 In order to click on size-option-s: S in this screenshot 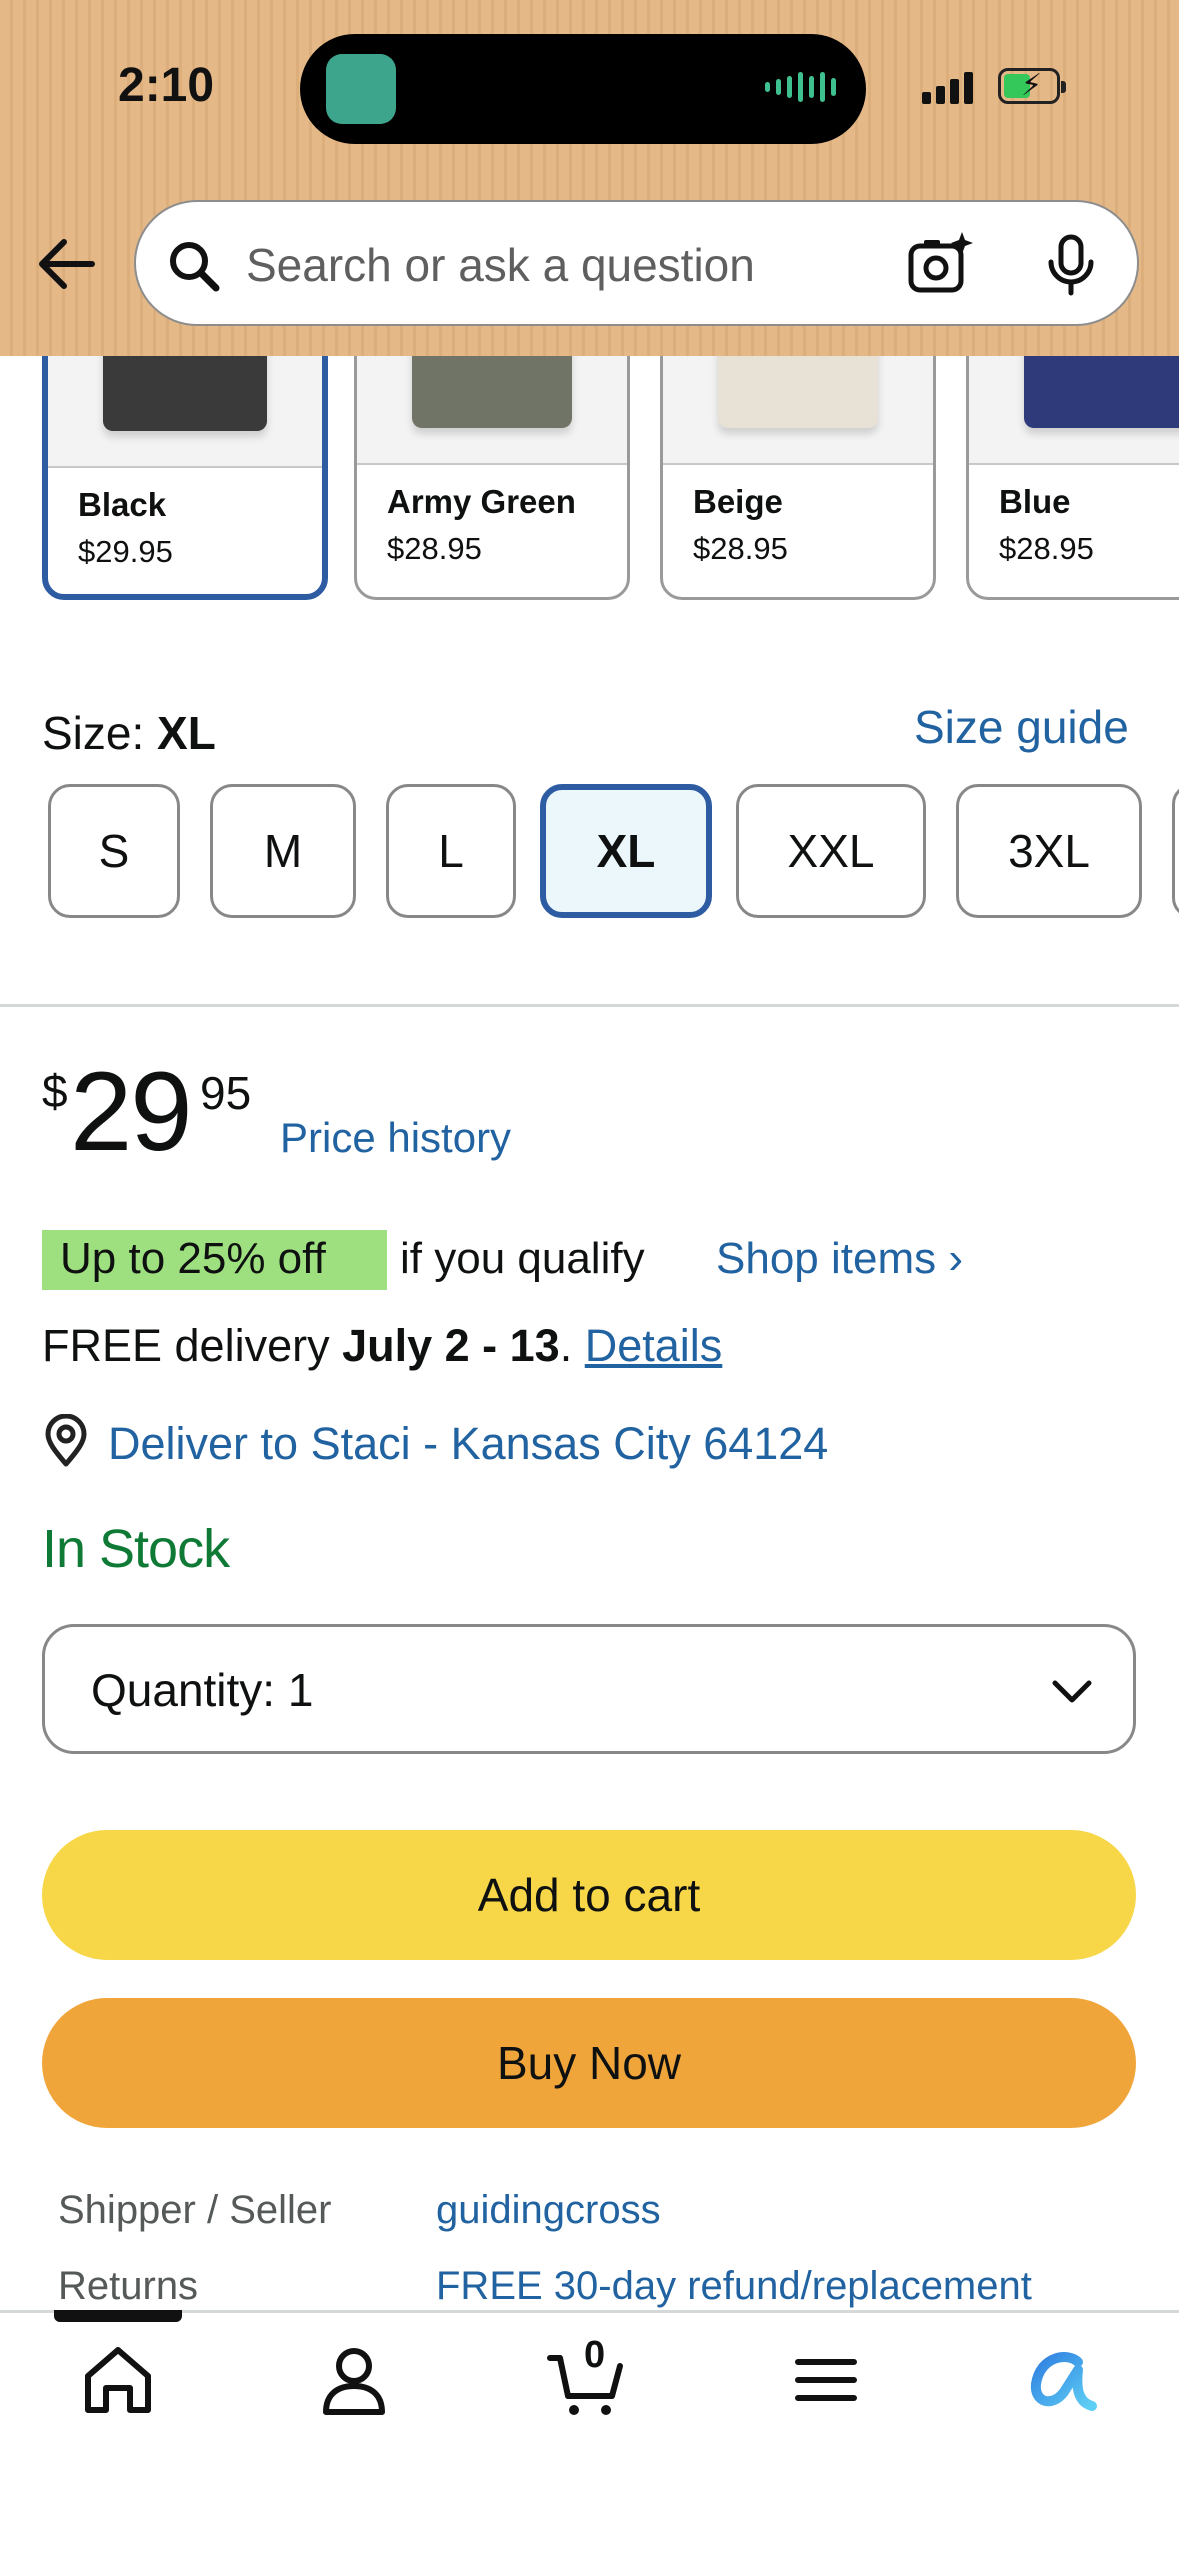, I will do `click(114, 851)`.